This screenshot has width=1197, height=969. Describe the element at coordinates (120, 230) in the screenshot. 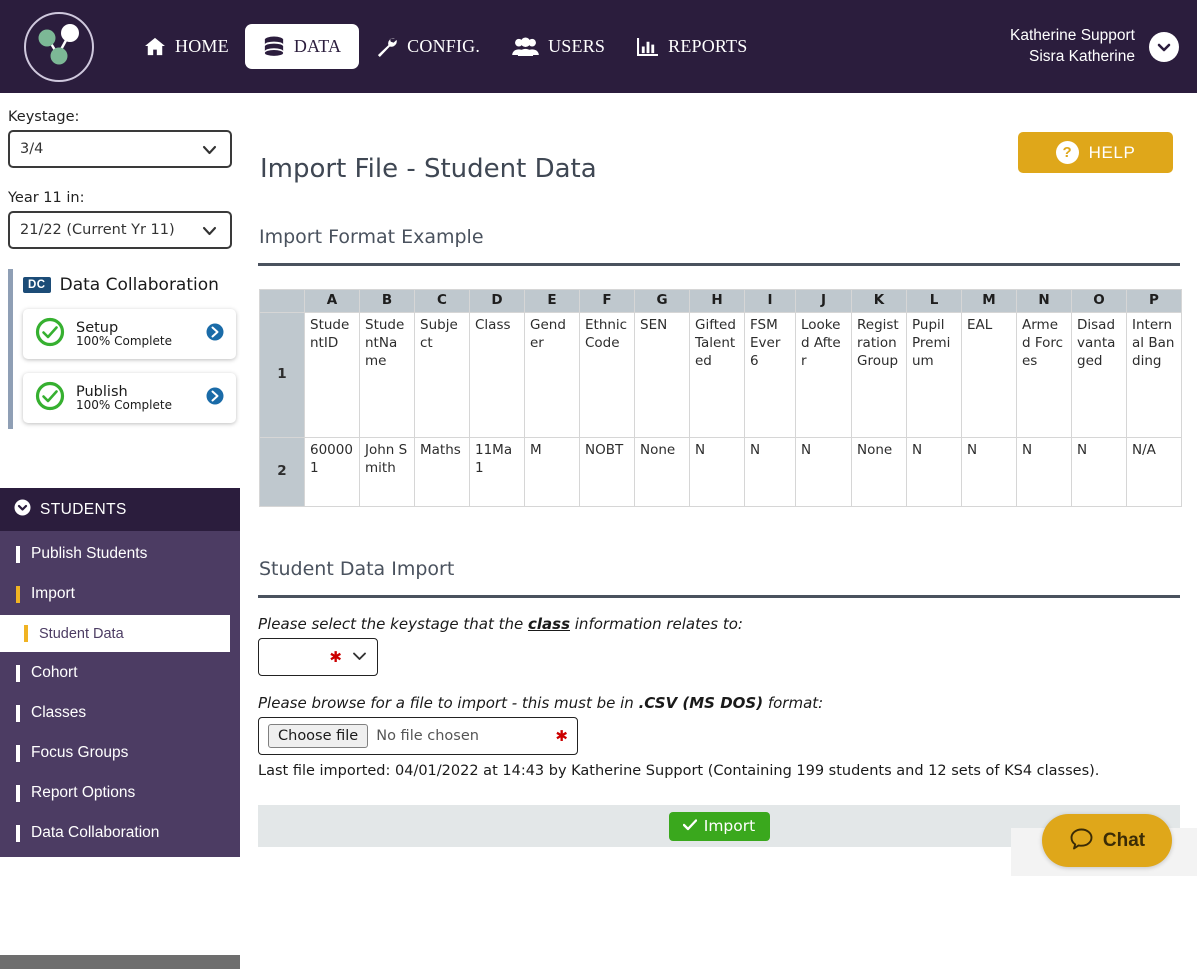

I see `year-select: 21/22 (Current Yr 11)` at that location.